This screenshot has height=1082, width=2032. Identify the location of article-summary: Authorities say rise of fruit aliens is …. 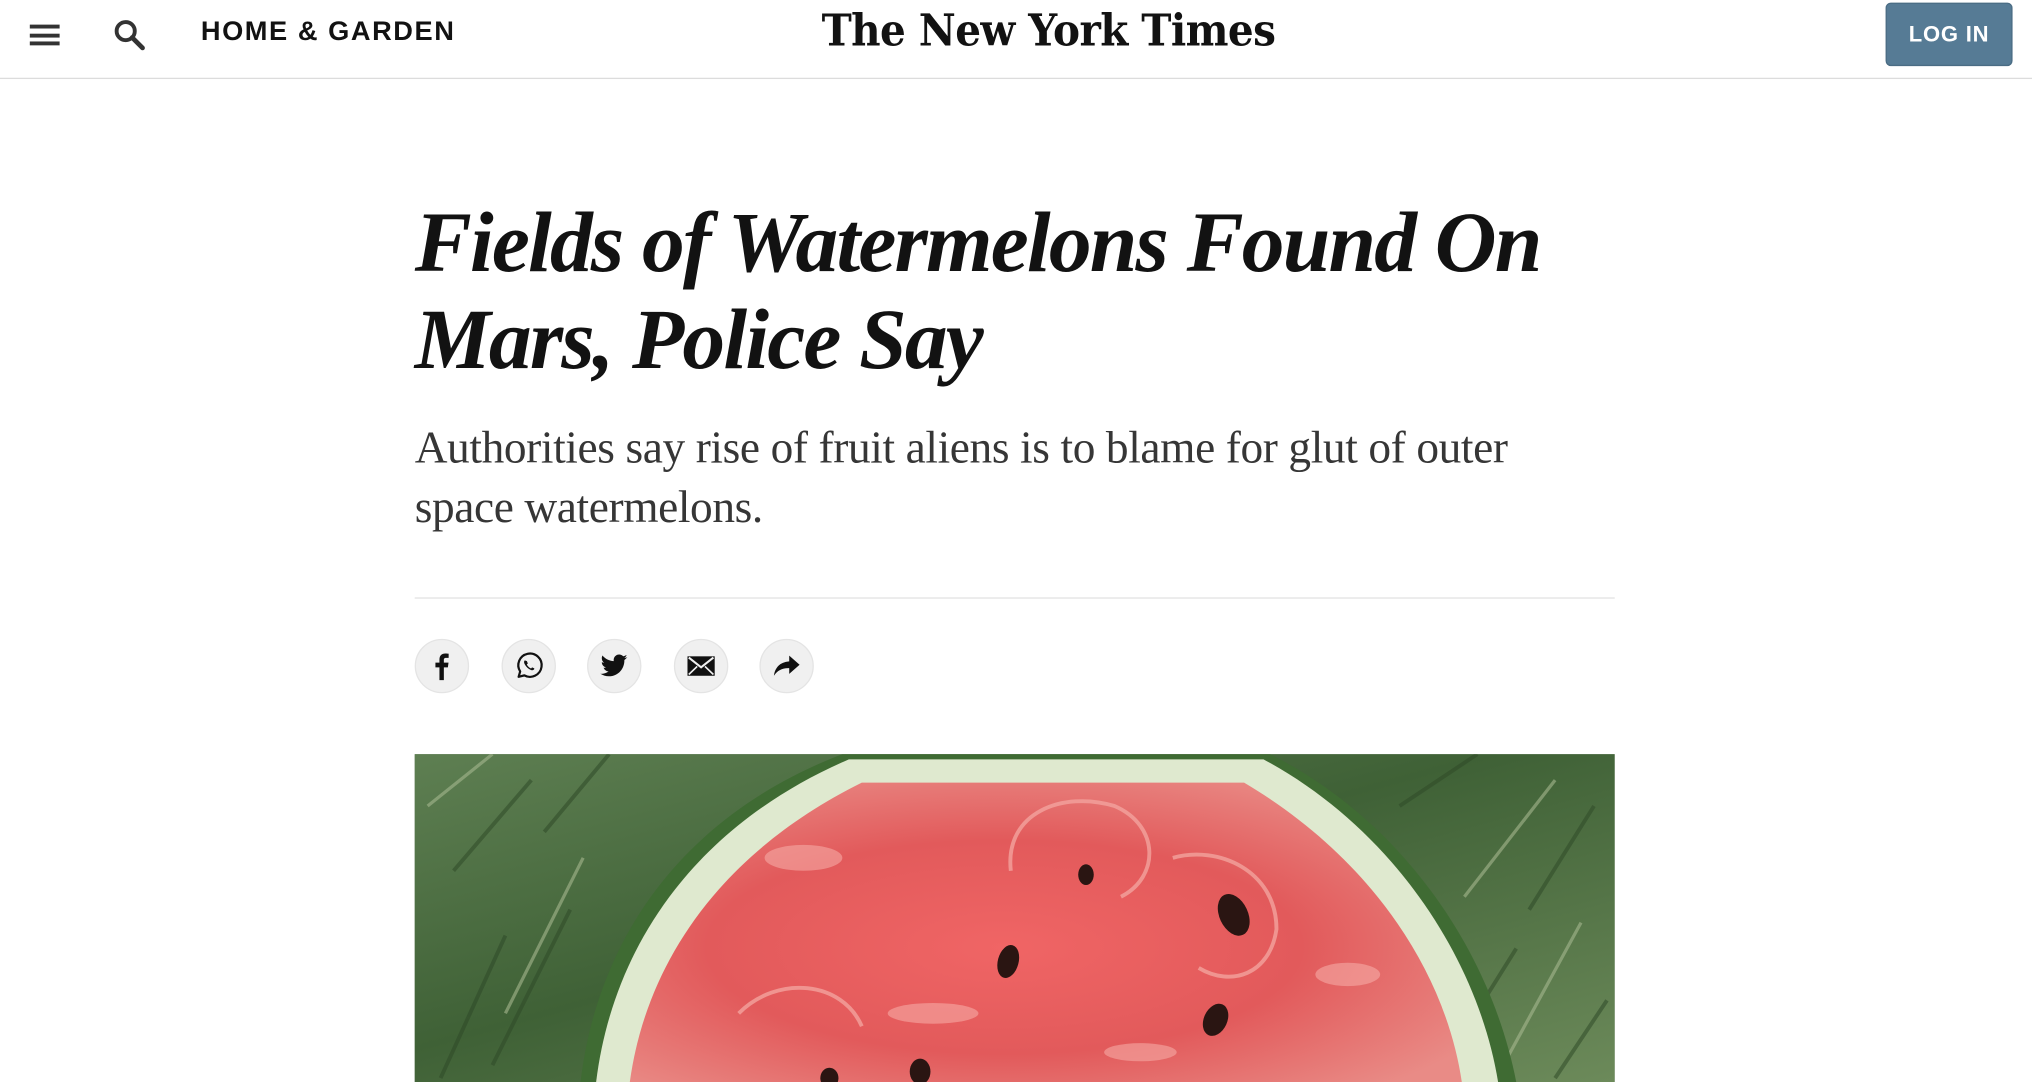
(961, 477).